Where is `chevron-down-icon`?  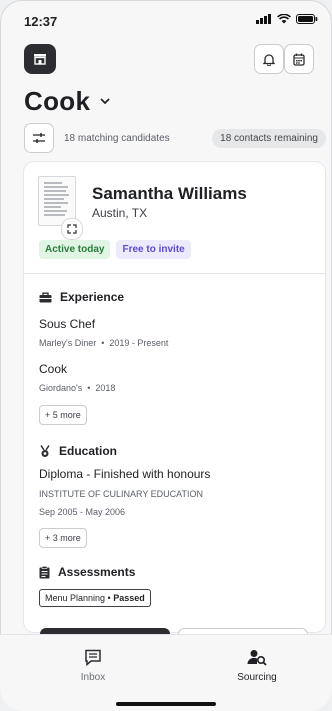 chevron-down-icon is located at coordinates (105, 101).